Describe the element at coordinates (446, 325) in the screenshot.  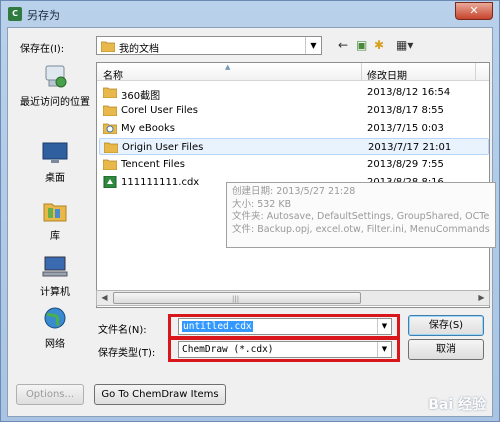
I see `save-button: 保存(S)` at that location.